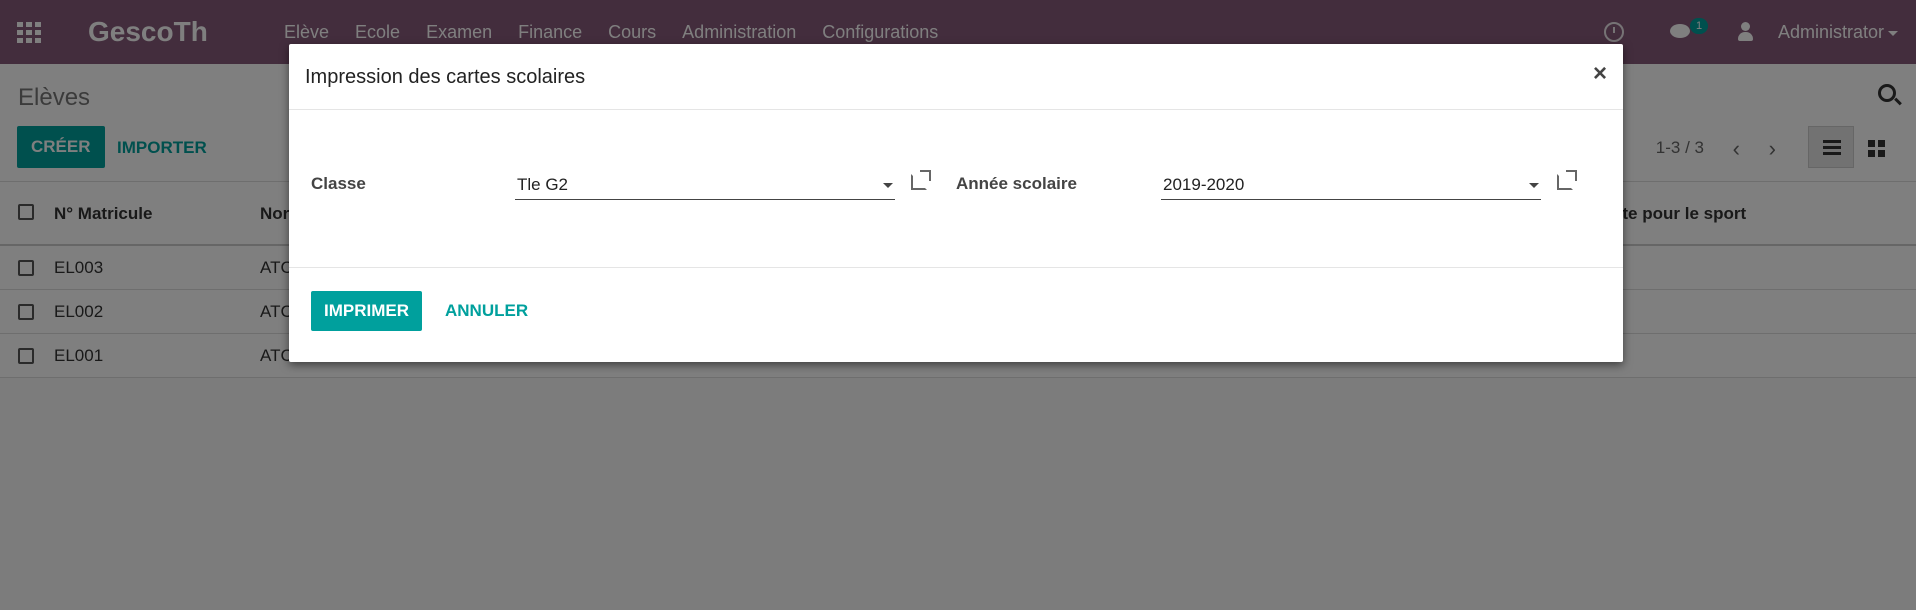 Image resolution: width=1916 pixels, height=610 pixels. I want to click on annee-scolaire-field: 2019-2020, so click(1351, 186).